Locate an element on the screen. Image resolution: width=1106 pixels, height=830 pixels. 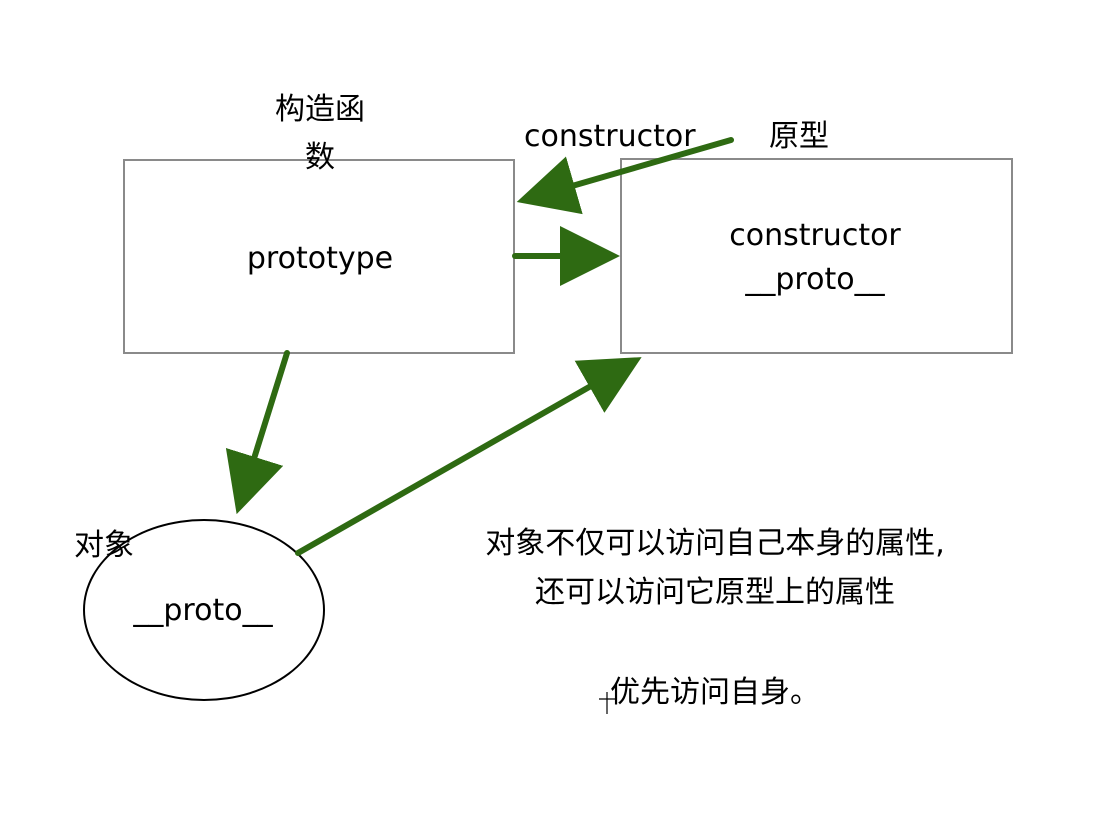
arrow-instance-to-prototype is located at coordinates (468, 456).